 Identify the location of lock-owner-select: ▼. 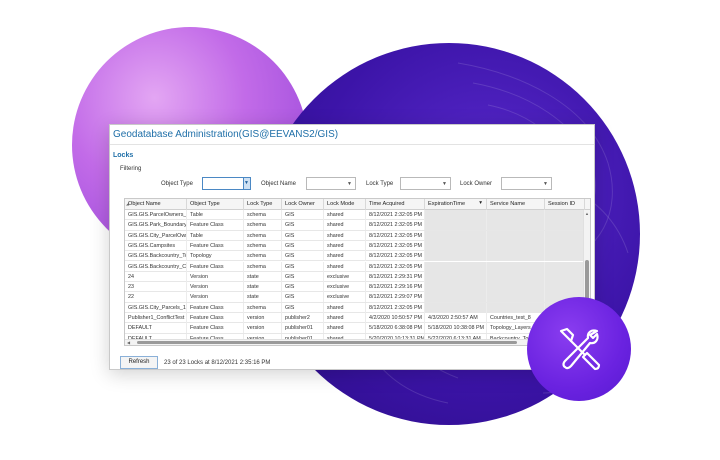
(526, 183).